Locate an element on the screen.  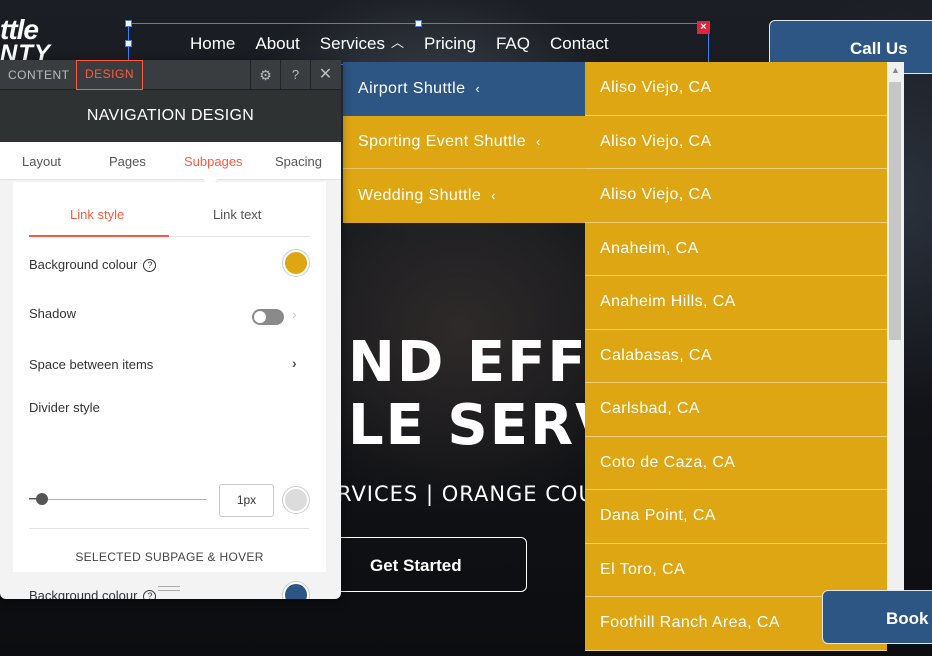
resize-handle-left is located at coordinates (128, 43).